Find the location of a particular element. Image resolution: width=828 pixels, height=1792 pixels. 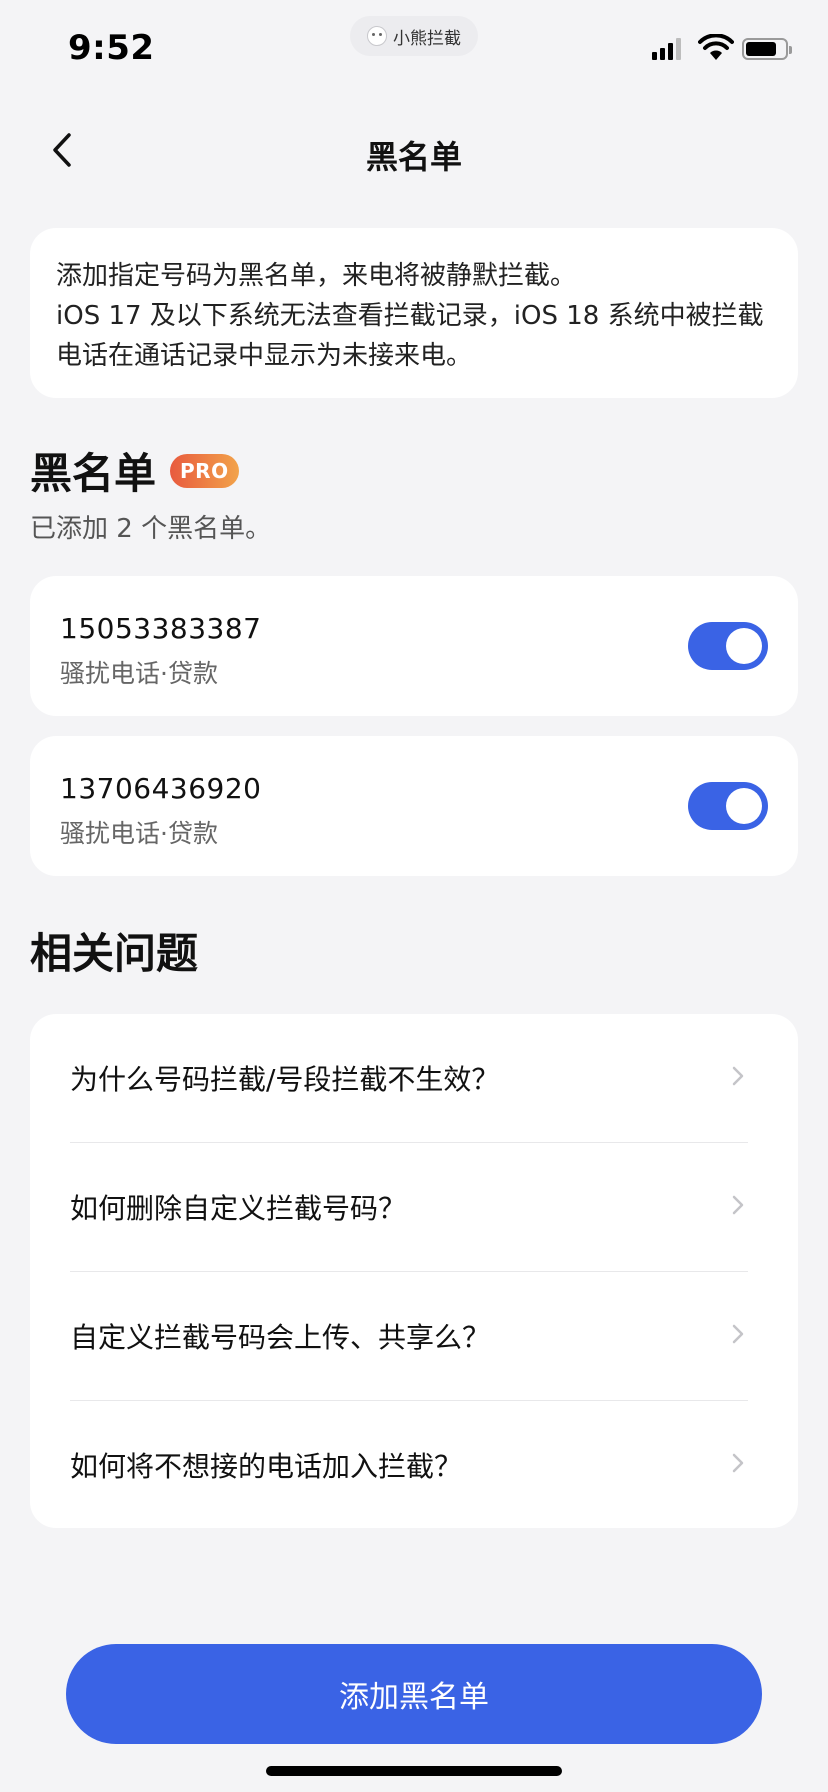

navigation-bar: 黑名单 is located at coordinates (414, 150).